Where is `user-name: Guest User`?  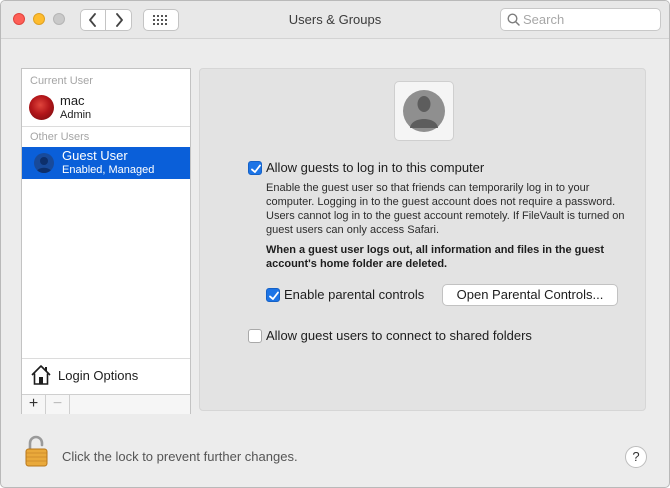 user-name: Guest User is located at coordinates (95, 155).